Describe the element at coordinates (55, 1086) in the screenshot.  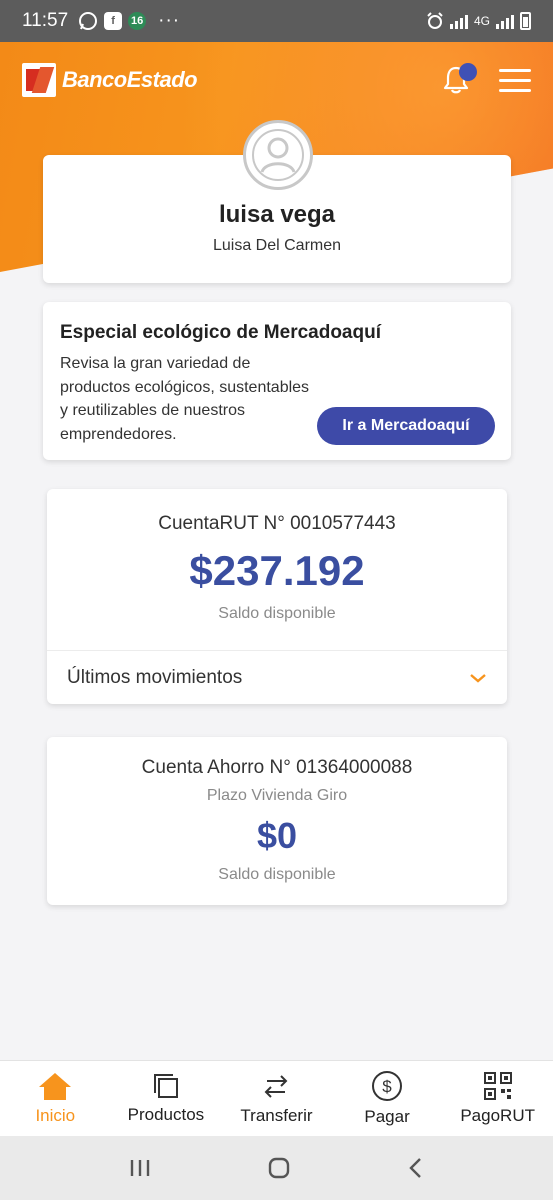
I see `home-icon` at that location.